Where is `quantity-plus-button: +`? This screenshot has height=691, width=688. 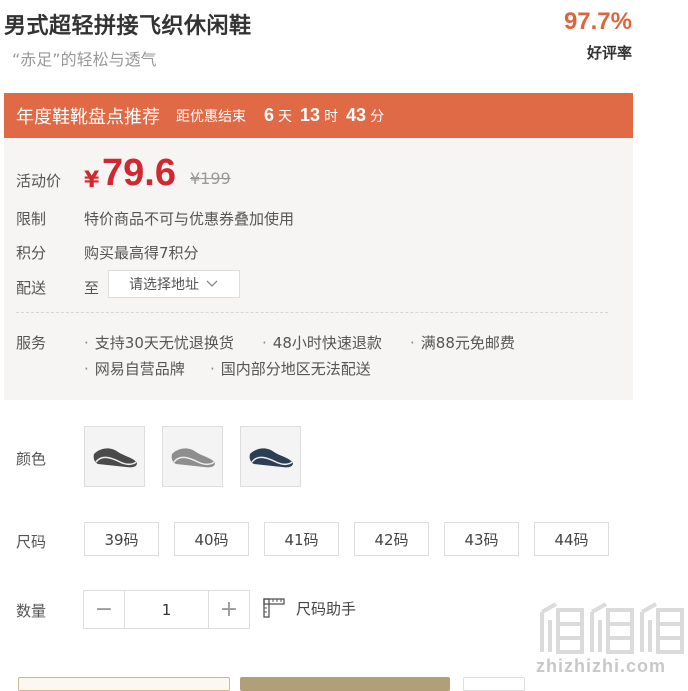 quantity-plus-button: + is located at coordinates (229, 609).